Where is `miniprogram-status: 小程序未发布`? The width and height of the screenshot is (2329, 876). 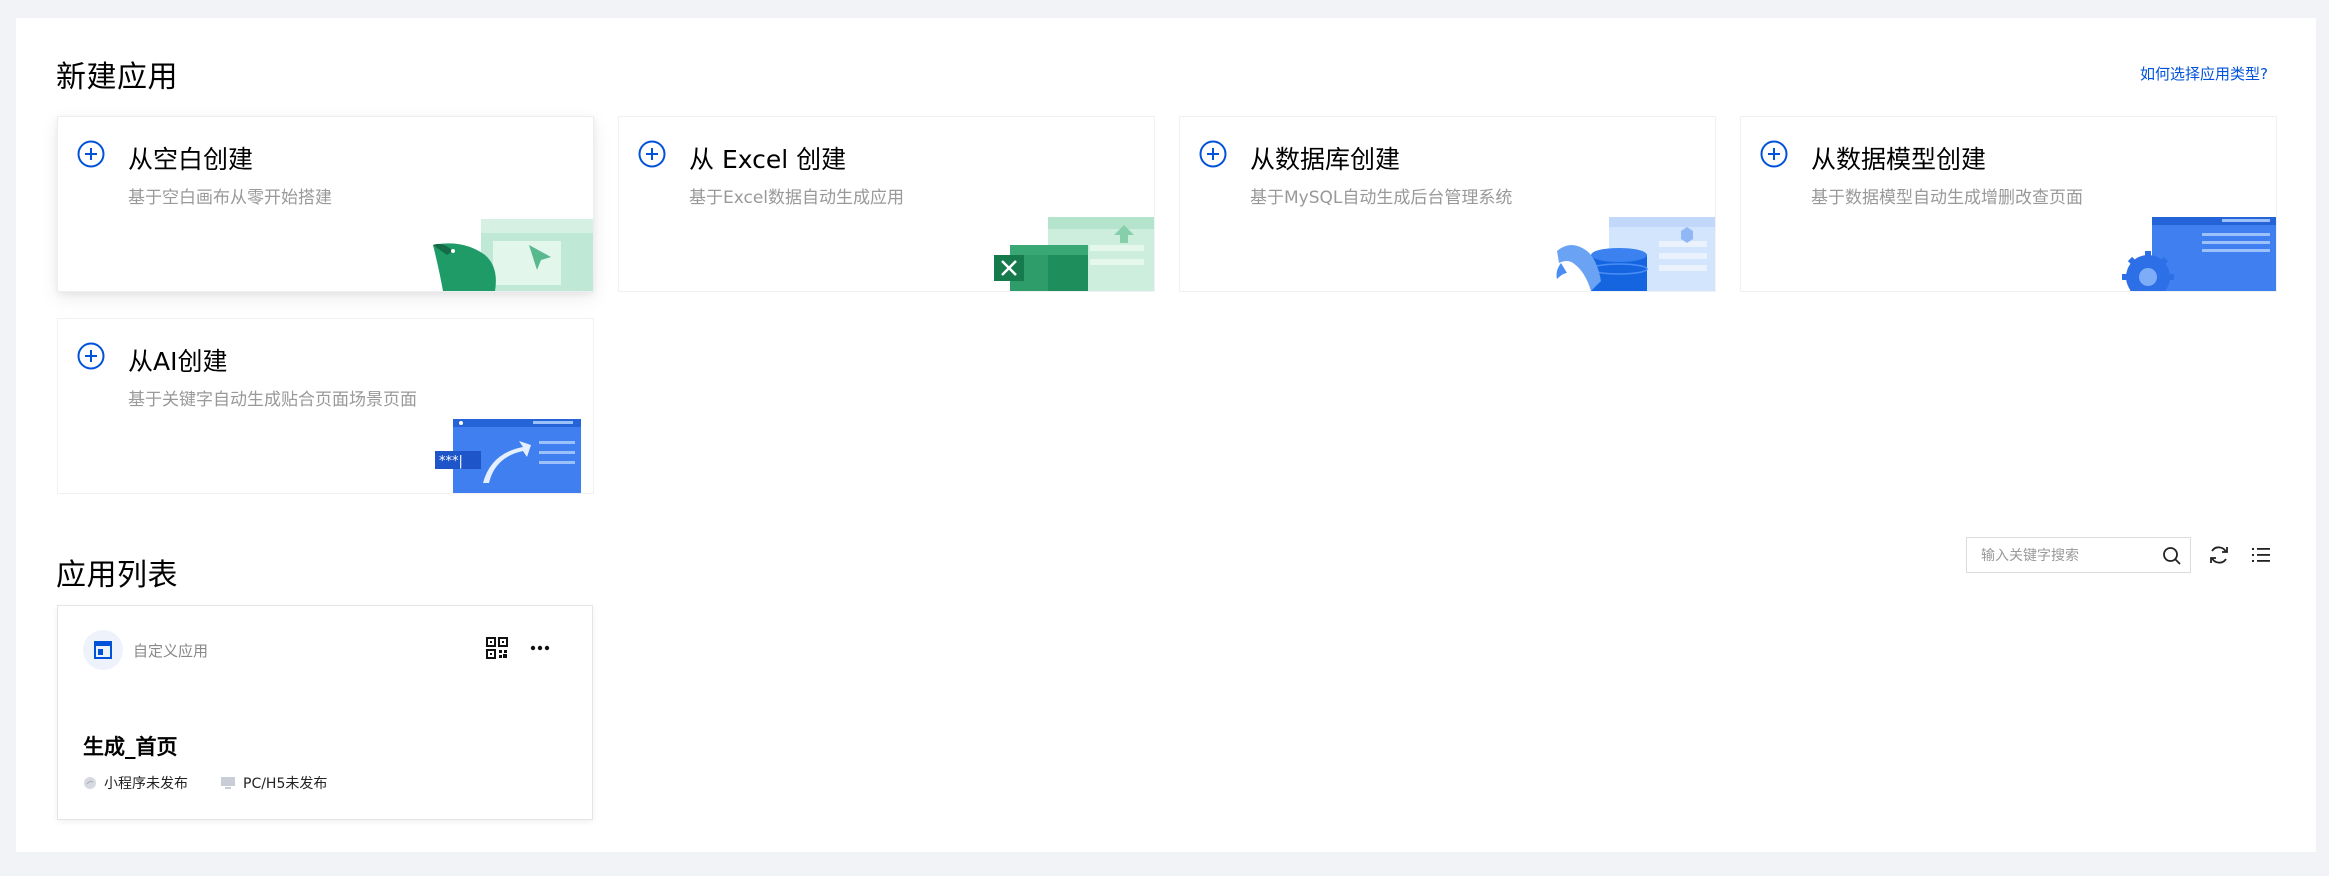
miniprogram-status: 小程序未发布 is located at coordinates (135, 783).